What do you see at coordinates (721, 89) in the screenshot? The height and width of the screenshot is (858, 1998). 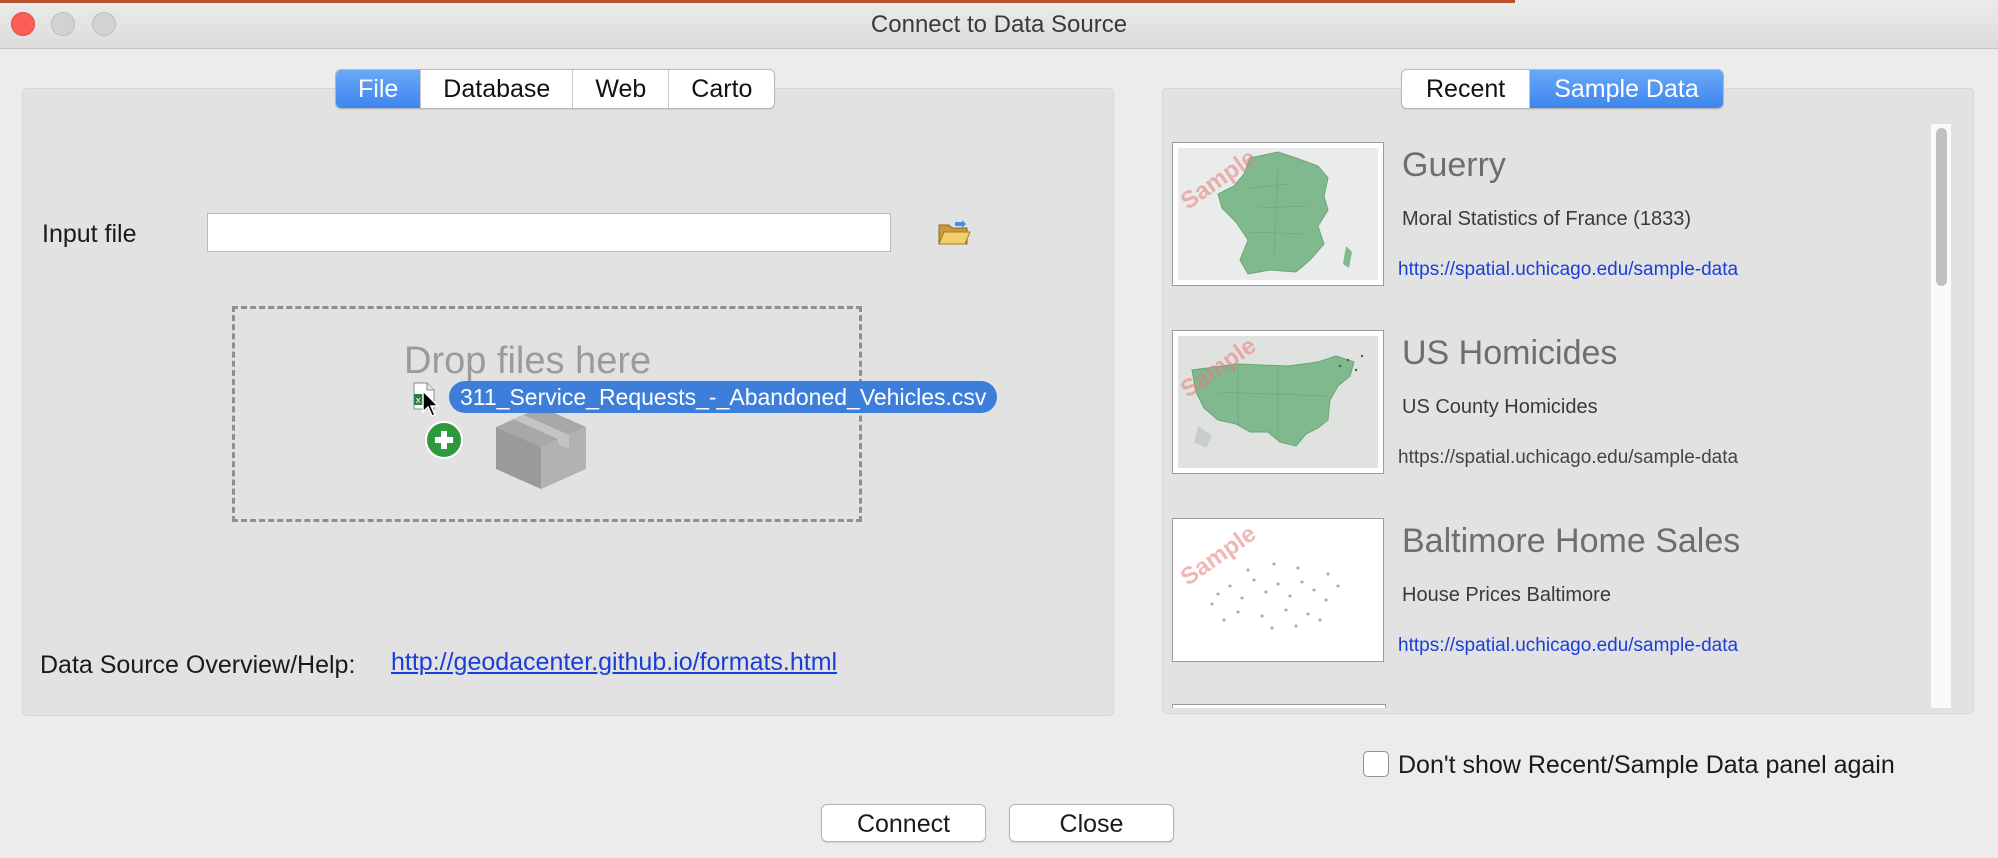 I see `tab-carto: Carto` at bounding box center [721, 89].